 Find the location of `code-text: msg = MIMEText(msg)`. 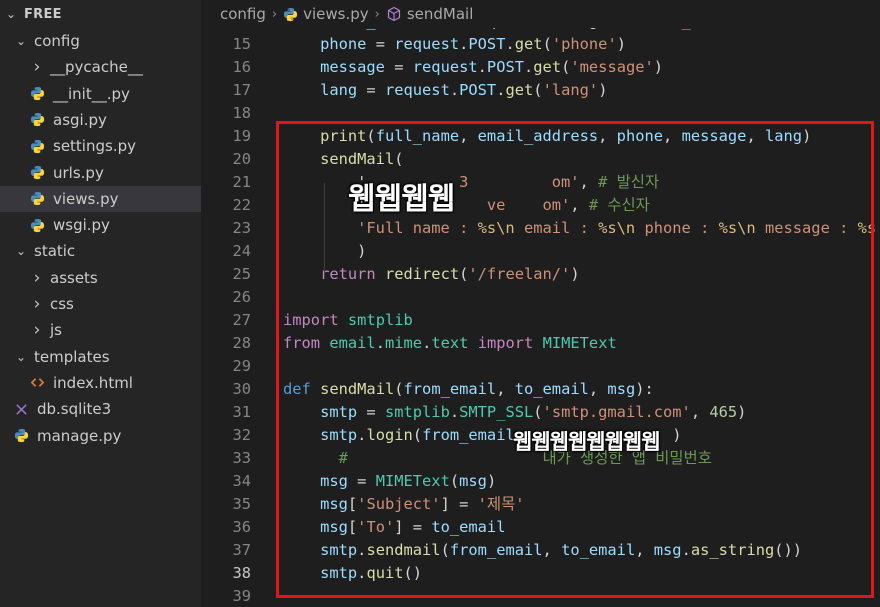

code-text: msg = MIMEText(msg) is located at coordinates (408, 481).